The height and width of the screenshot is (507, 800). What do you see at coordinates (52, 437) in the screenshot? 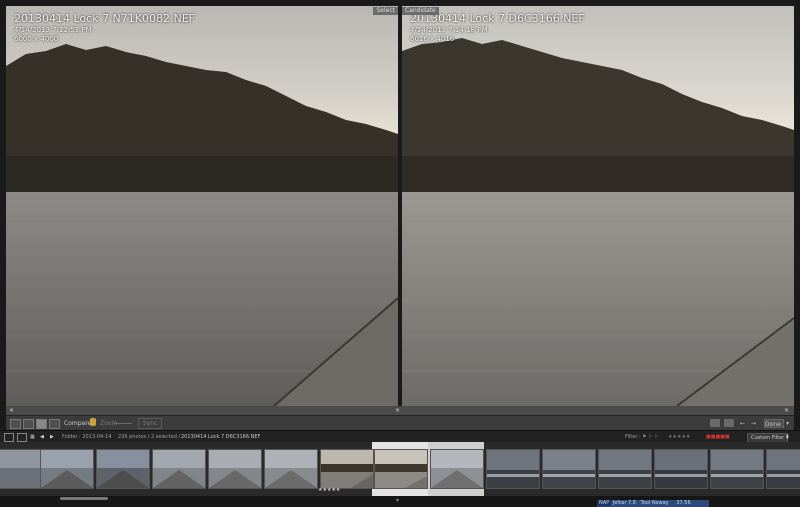
I see `forward-arrow-icon: ▶` at bounding box center [52, 437].